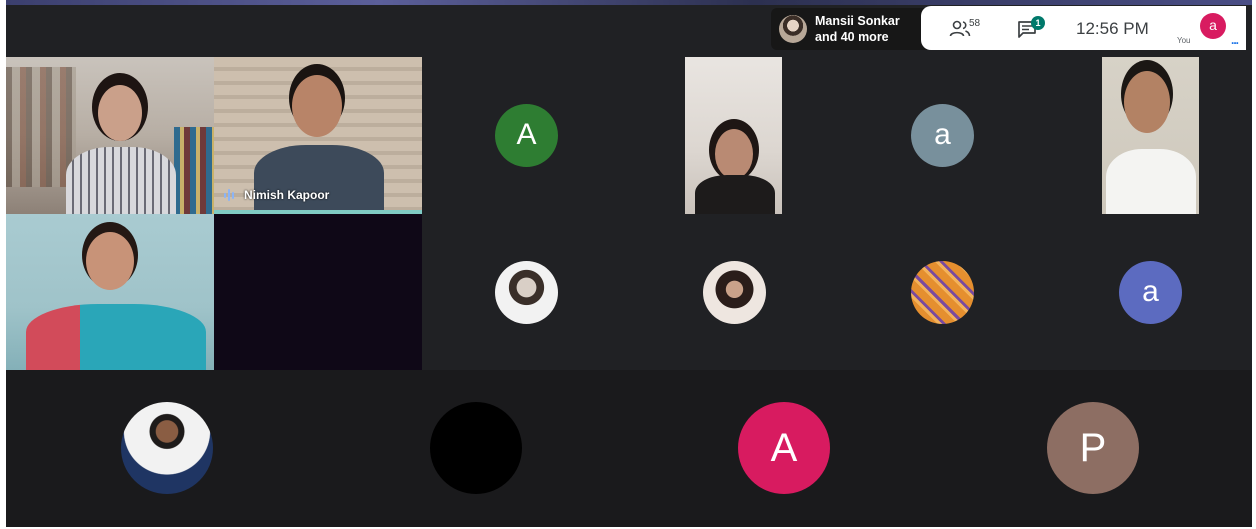 The image size is (1256, 529). What do you see at coordinates (1184, 40) in the screenshot?
I see `you-label: You` at bounding box center [1184, 40].